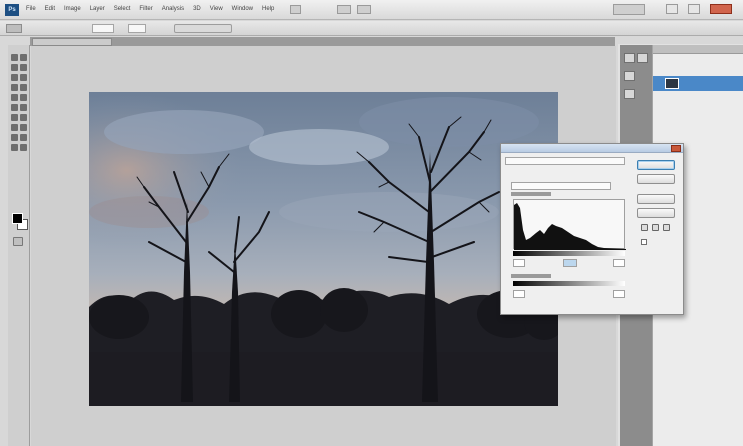 This screenshot has width=743, height=446. What do you see at coordinates (14, 77) in the screenshot?
I see `crop-tool-icon` at bounding box center [14, 77].